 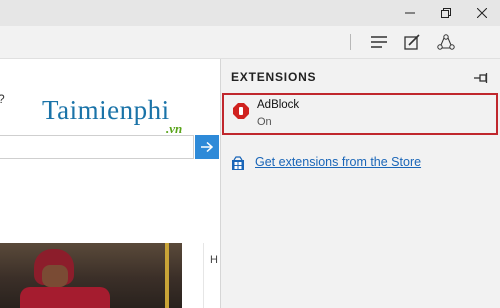 I want to click on search-input, so click(x=97, y=147).